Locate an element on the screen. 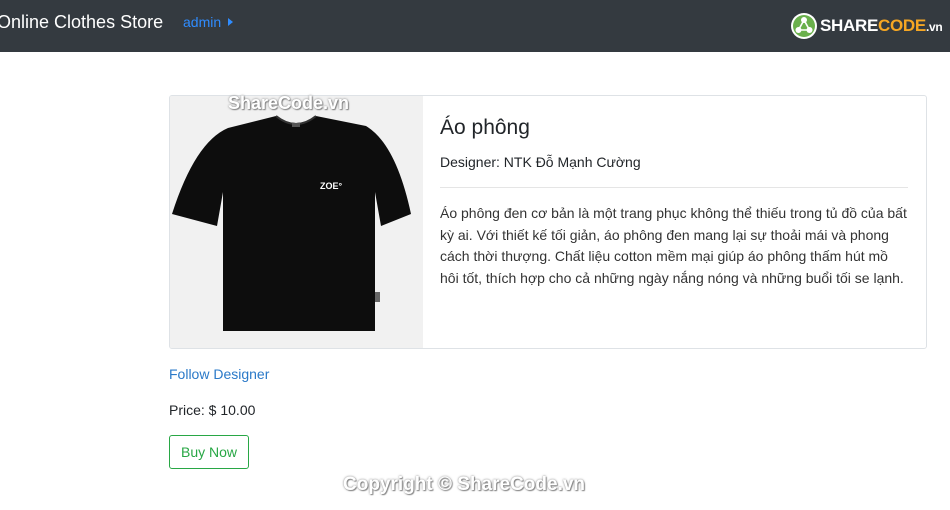 Image resolution: width=950 pixels, height=510 pixels. tshirt-image: ZOE° is located at coordinates (296, 222).